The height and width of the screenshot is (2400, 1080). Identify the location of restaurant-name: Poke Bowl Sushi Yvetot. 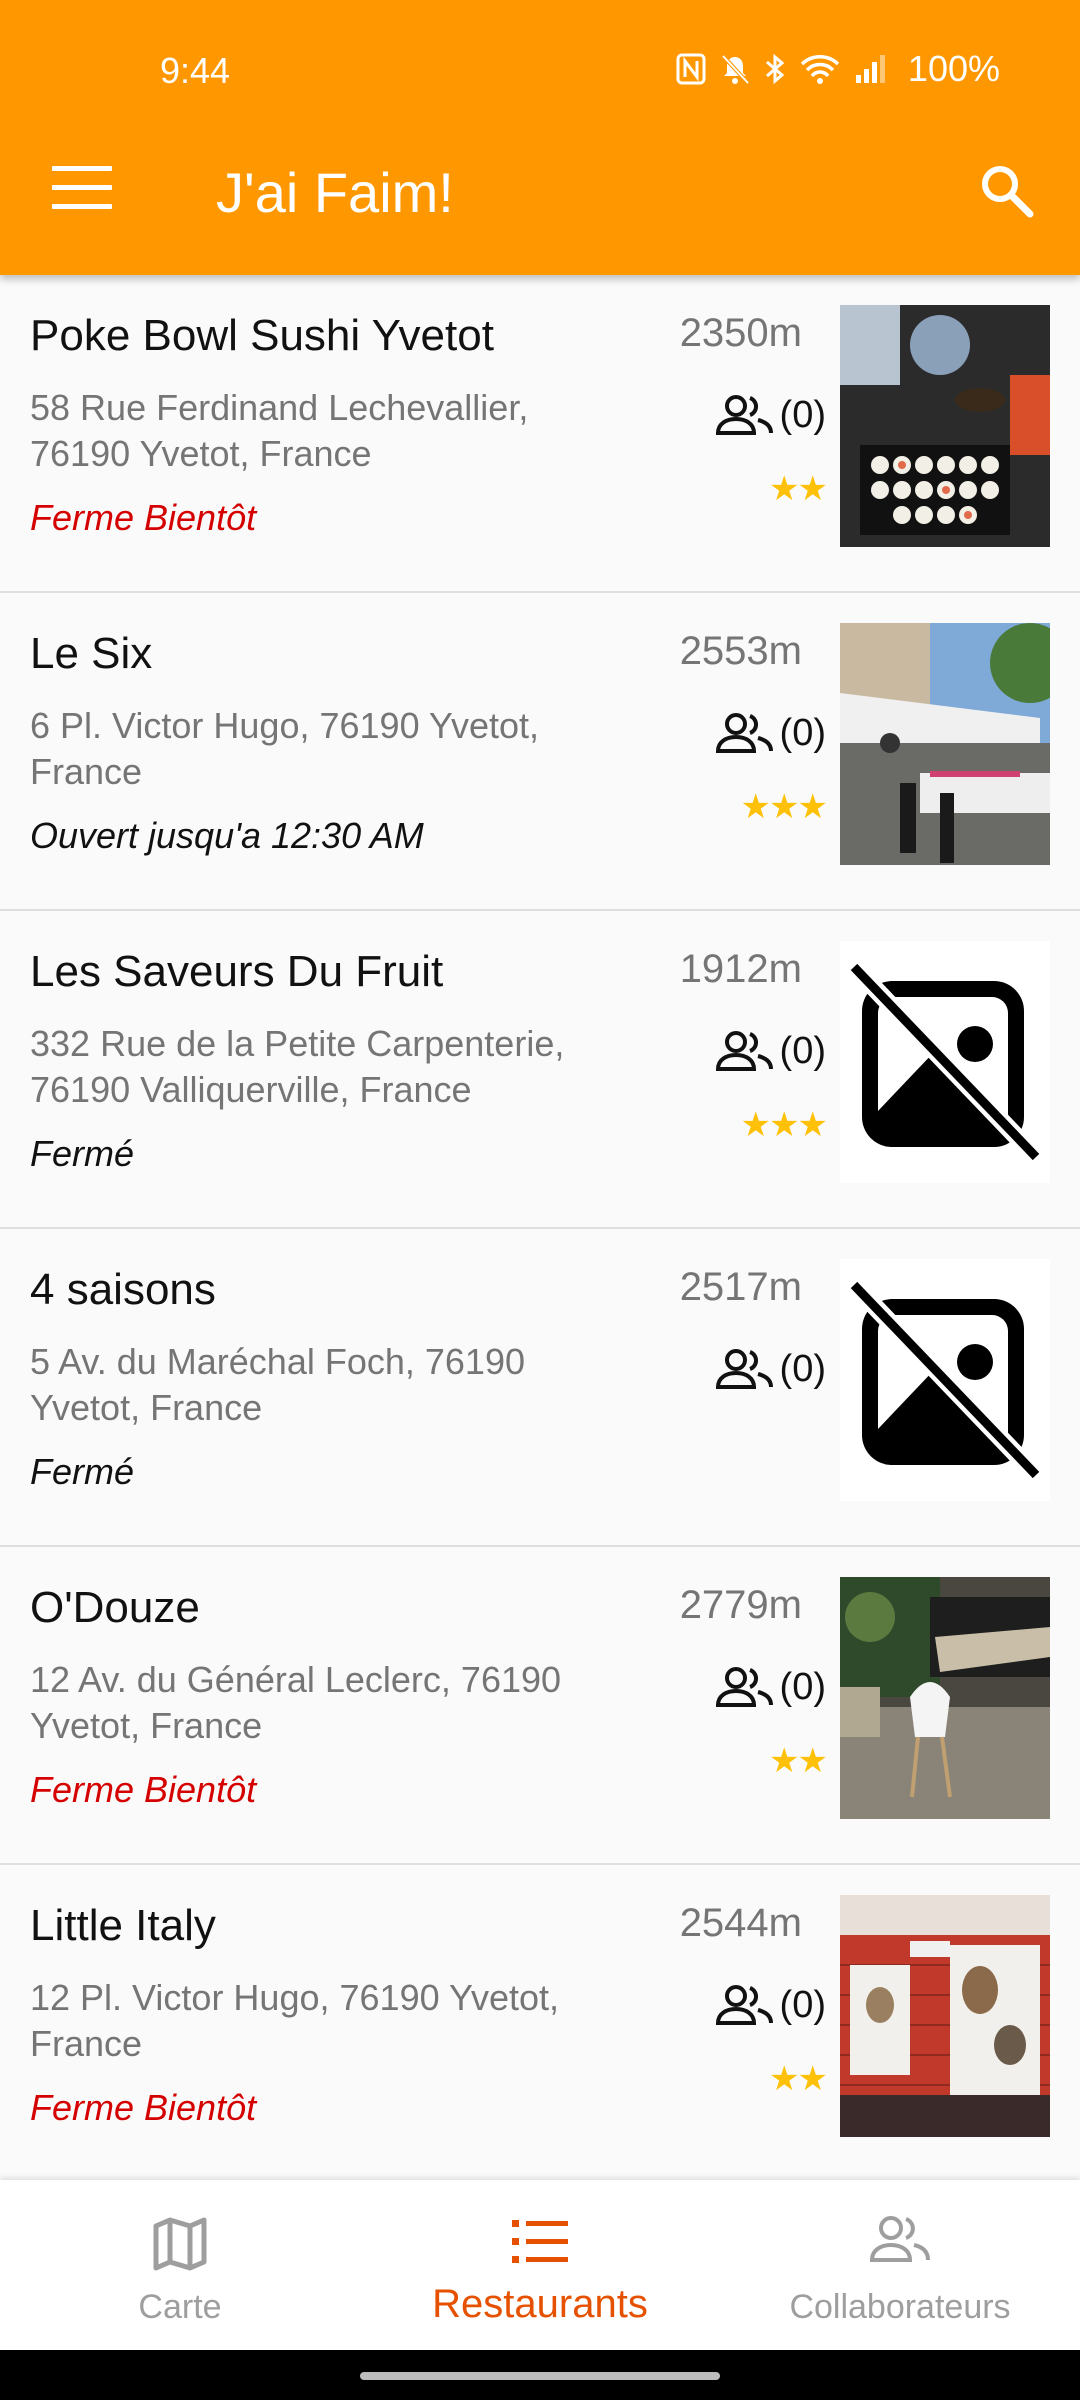
(262, 335).